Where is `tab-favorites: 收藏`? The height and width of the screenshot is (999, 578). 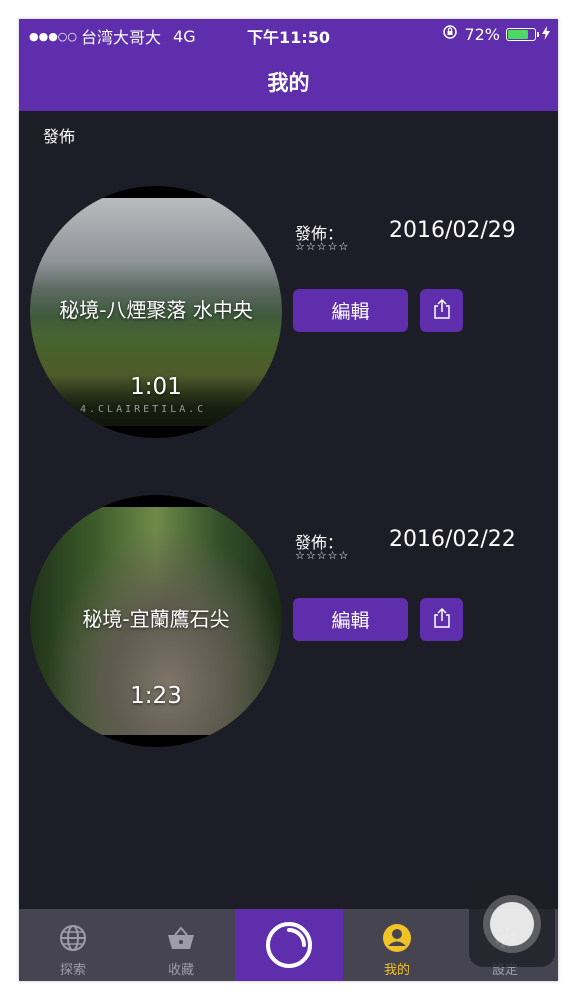
tab-favorites: 收藏 is located at coordinates (181, 945).